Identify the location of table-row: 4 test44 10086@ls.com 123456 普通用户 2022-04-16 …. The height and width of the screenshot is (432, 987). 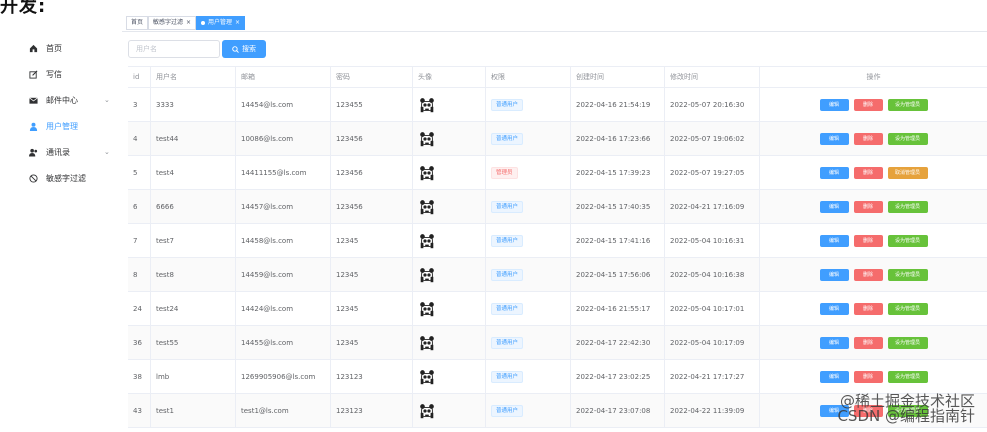
(557, 139).